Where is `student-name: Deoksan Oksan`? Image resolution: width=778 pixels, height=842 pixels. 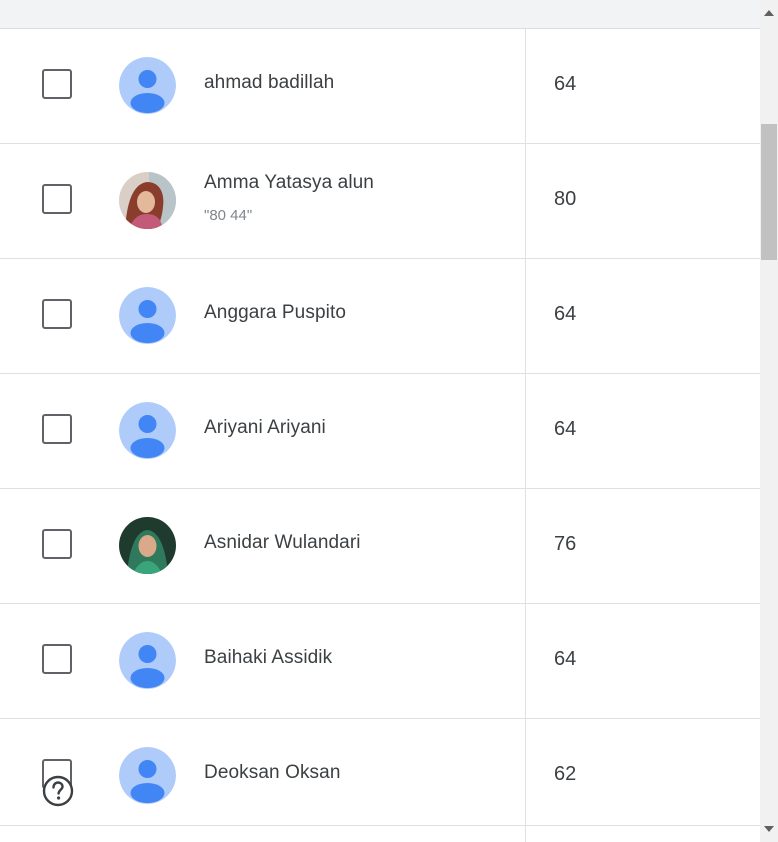
student-name: Deoksan Oksan is located at coordinates (272, 773).